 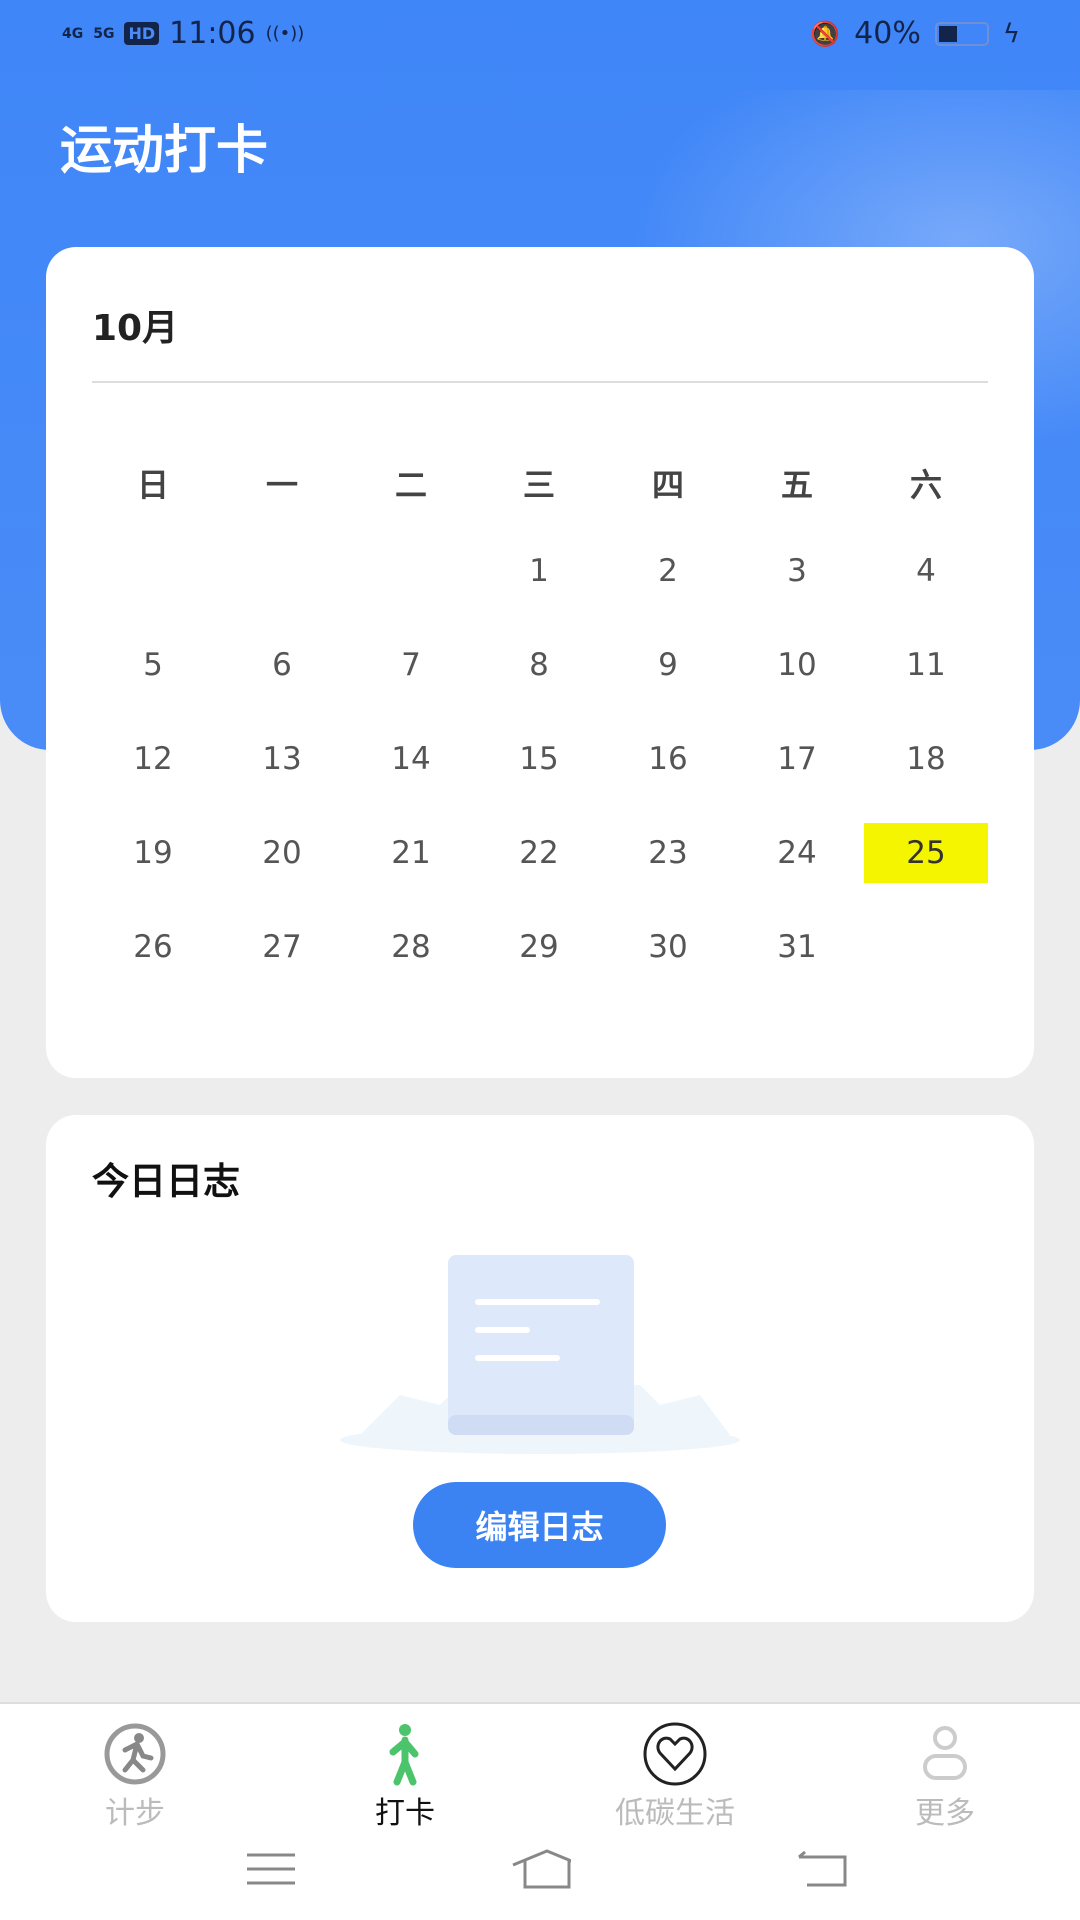 I want to click on page-title: 运动打卡, so click(x=164, y=151).